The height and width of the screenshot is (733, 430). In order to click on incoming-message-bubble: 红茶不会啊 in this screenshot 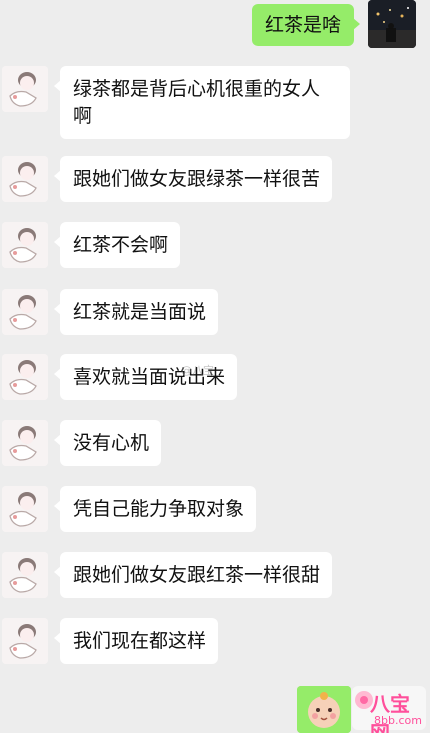, I will do `click(117, 245)`.